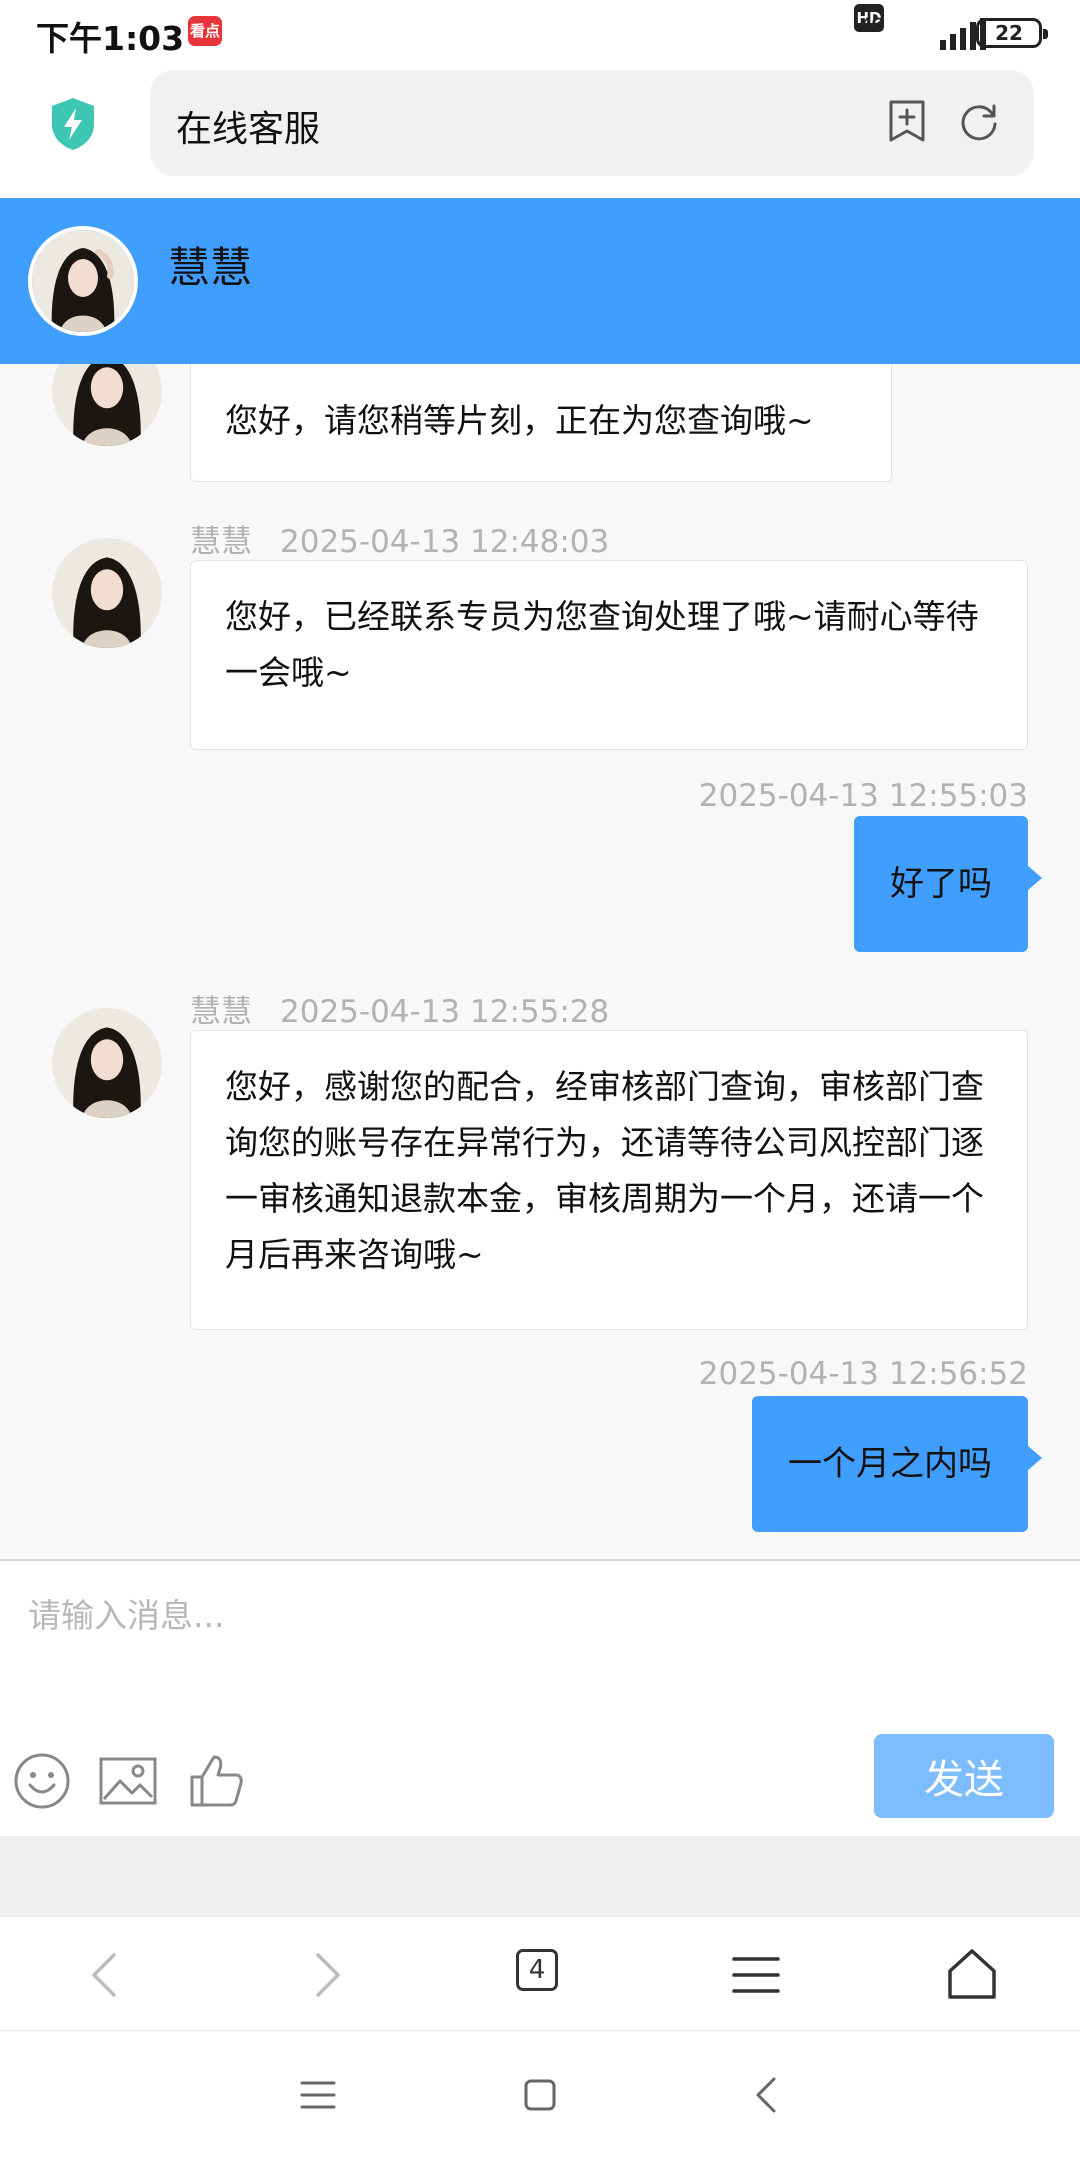  What do you see at coordinates (128, 1781) in the screenshot?
I see `image-icon` at bounding box center [128, 1781].